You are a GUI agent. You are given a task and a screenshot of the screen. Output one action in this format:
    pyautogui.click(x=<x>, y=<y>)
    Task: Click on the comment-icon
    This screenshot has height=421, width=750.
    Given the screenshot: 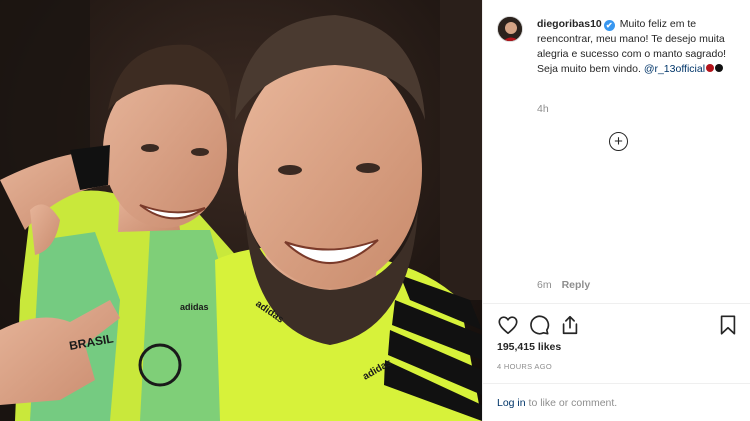 What is the action you would take?
    pyautogui.click(x=539, y=325)
    